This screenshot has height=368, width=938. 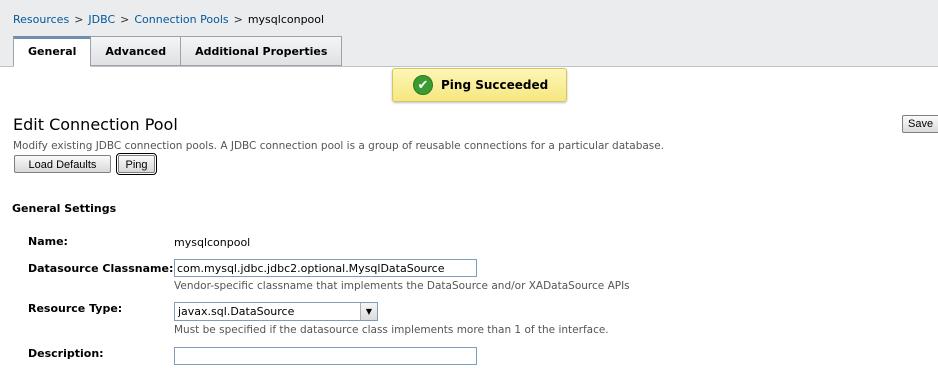 What do you see at coordinates (48, 241) in the screenshot?
I see `name-label: Name:` at bounding box center [48, 241].